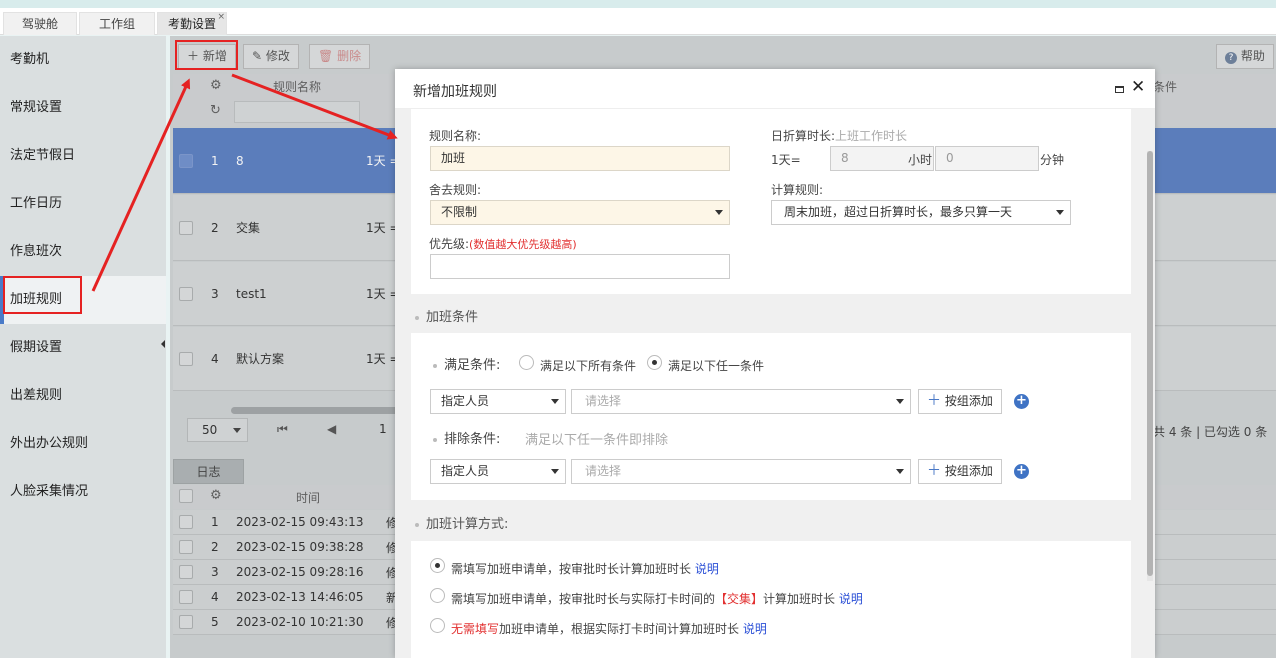  Describe the element at coordinates (244, 182) in the screenshot. I see `annotation-arrows` at that location.